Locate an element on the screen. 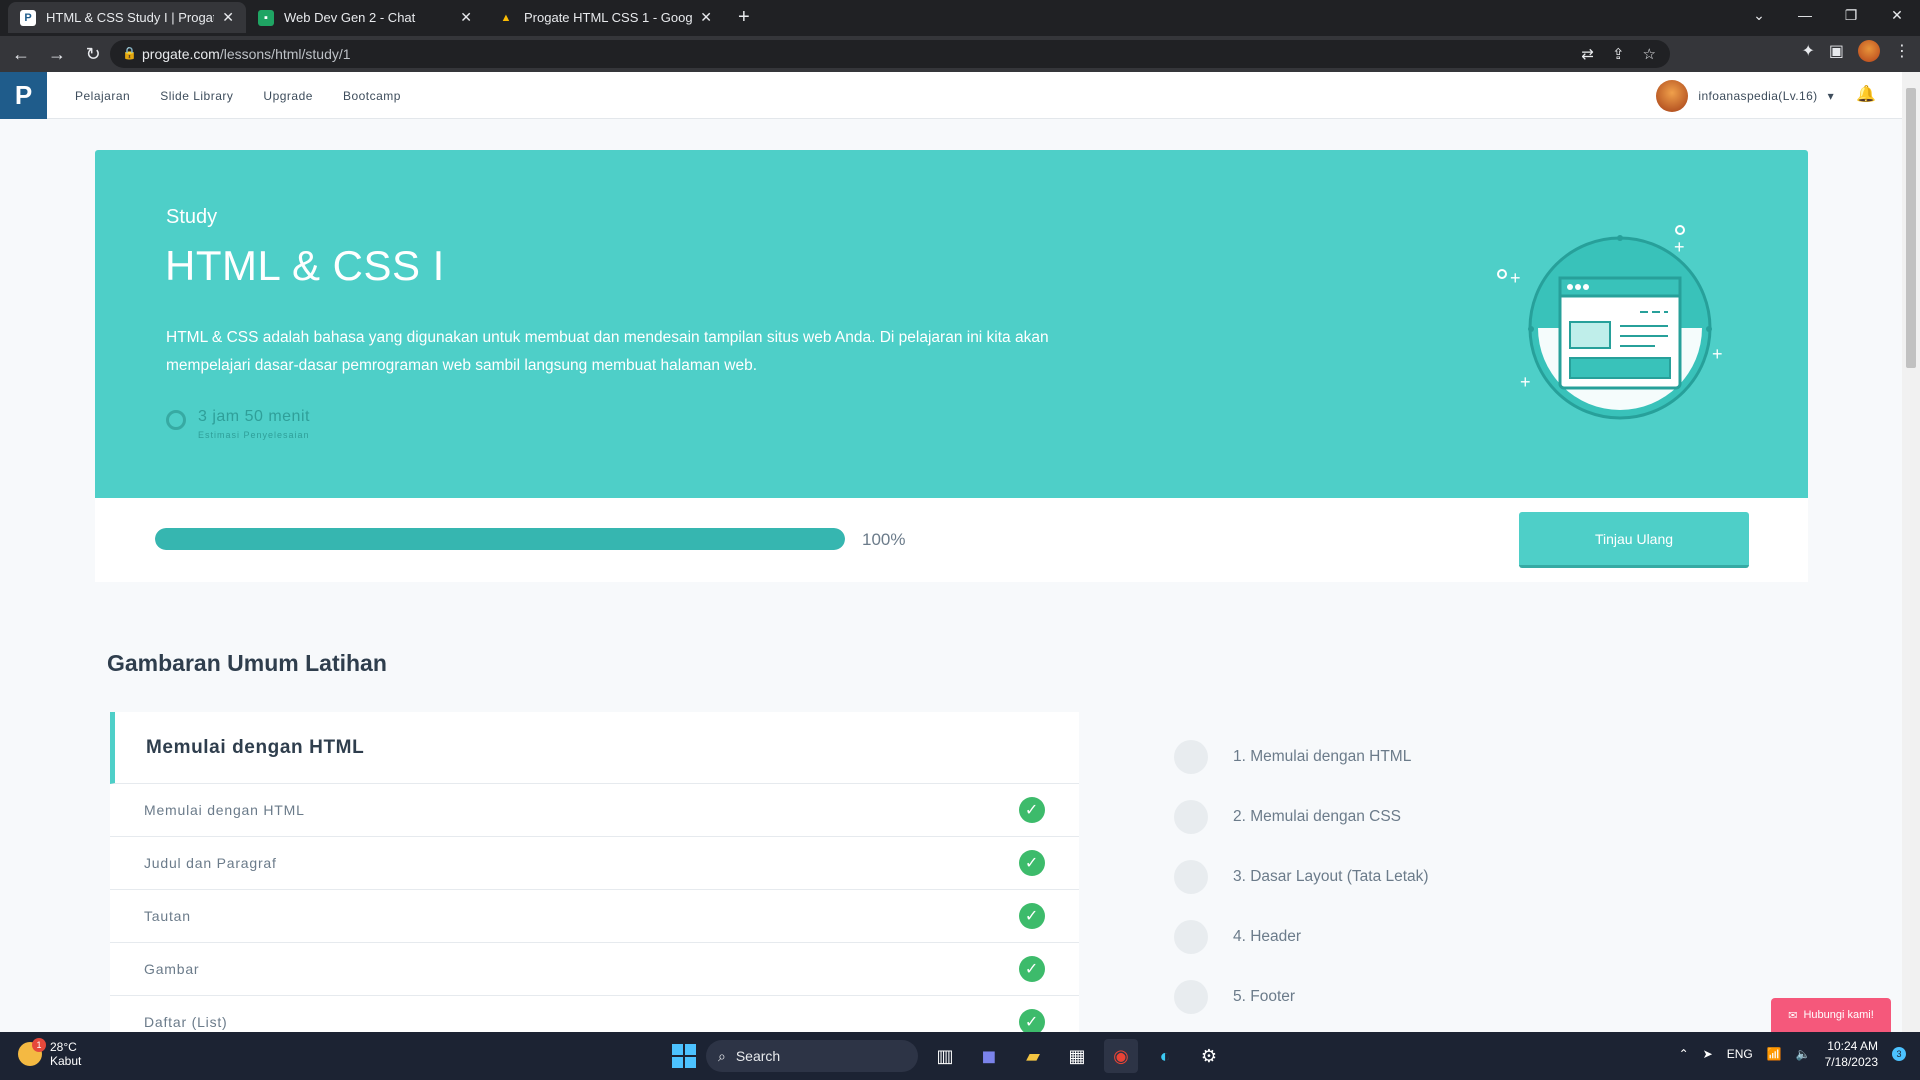  lesson-row: Judul dan Paragraf ✓ is located at coordinates (594, 863).